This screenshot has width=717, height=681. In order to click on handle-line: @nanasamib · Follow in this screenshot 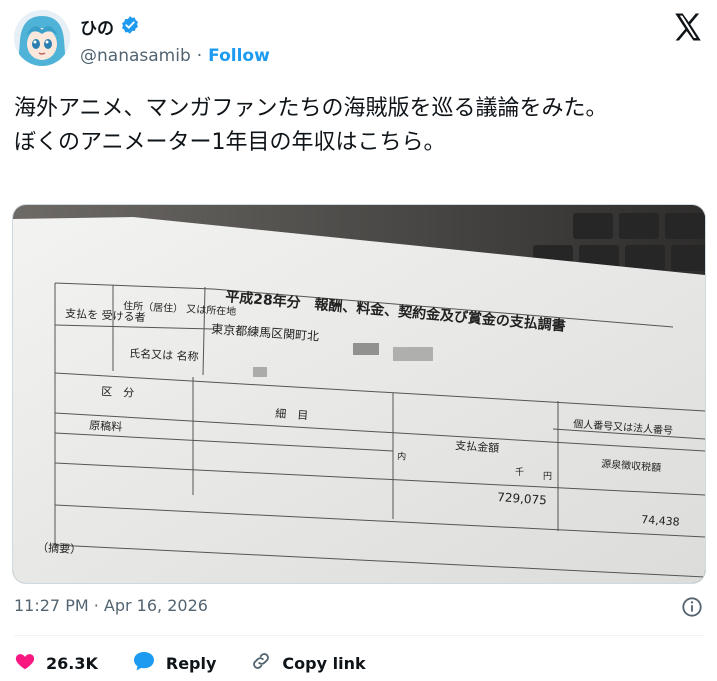, I will do `click(175, 56)`.